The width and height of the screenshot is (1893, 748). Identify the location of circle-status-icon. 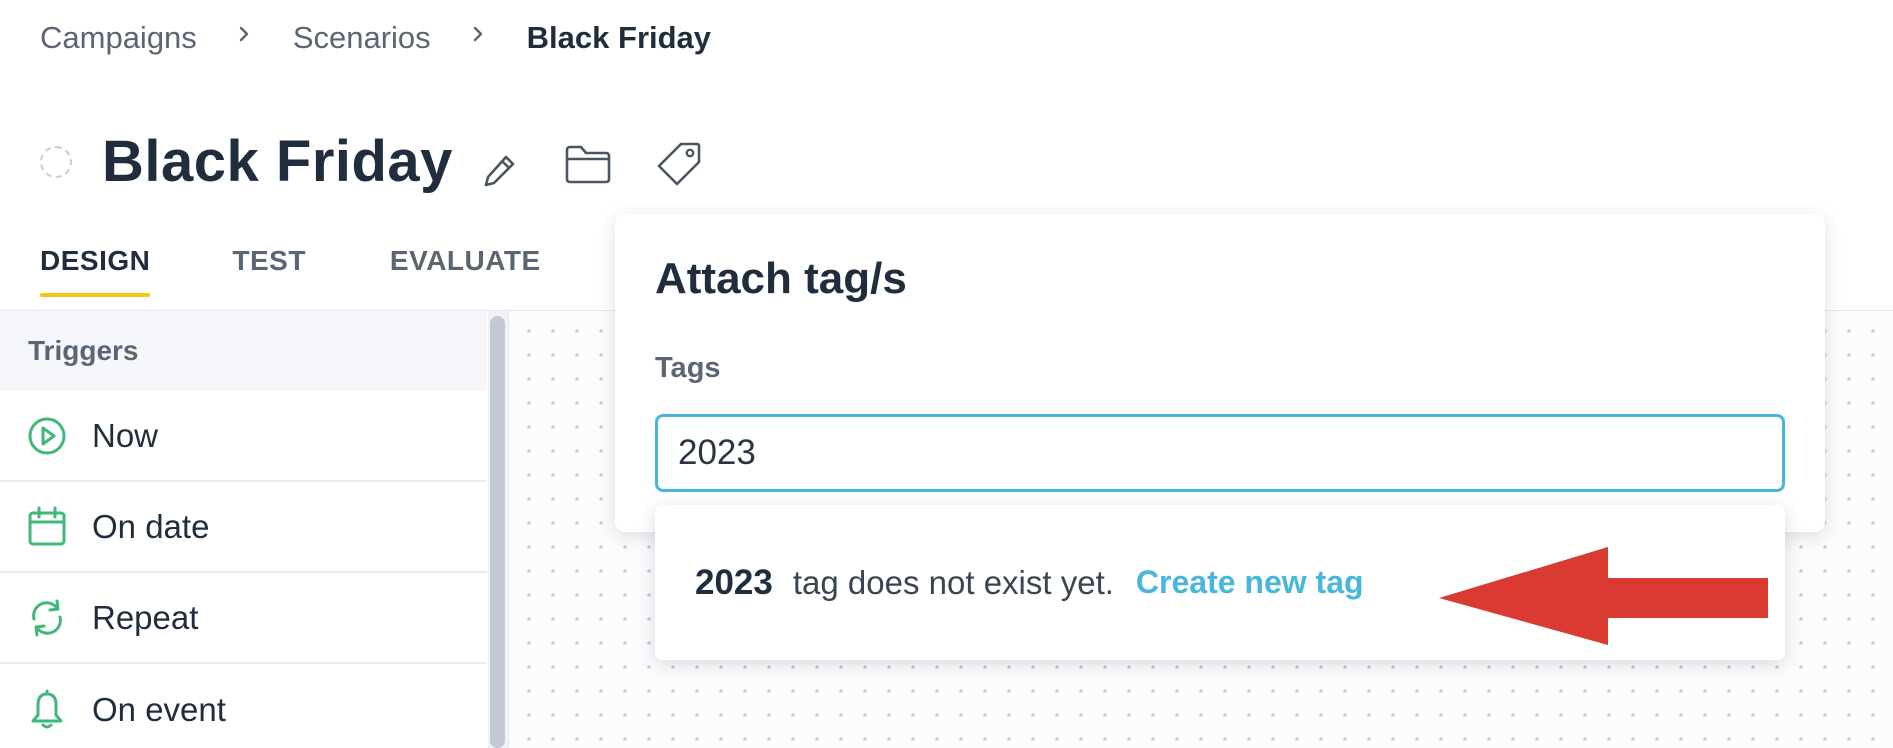
(56, 162).